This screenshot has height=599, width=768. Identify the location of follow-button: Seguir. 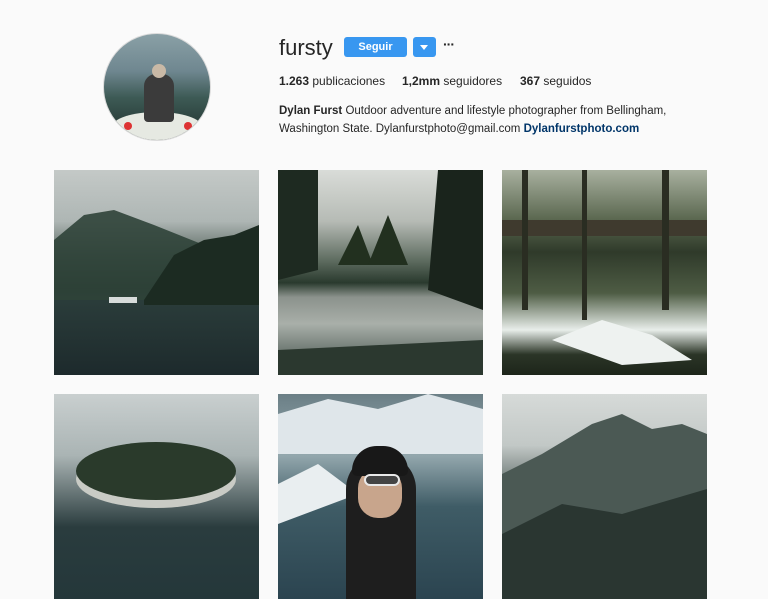
(375, 47).